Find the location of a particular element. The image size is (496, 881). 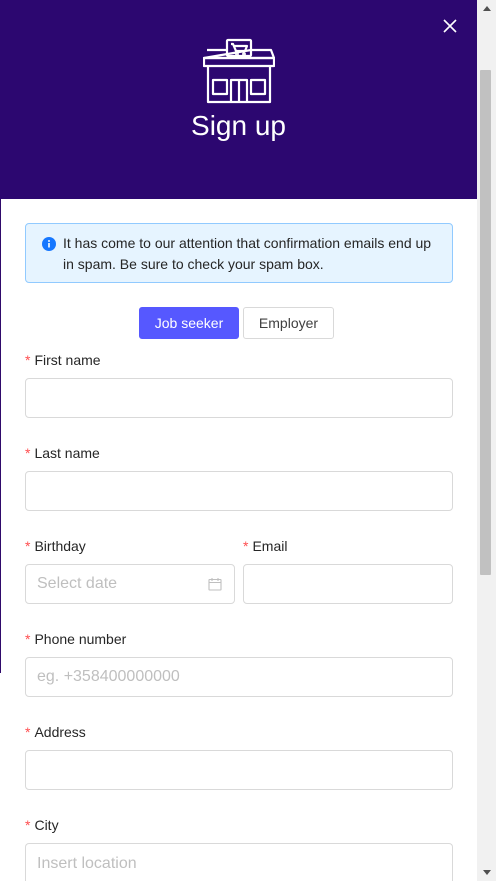

scrollbar is located at coordinates (486, 440).